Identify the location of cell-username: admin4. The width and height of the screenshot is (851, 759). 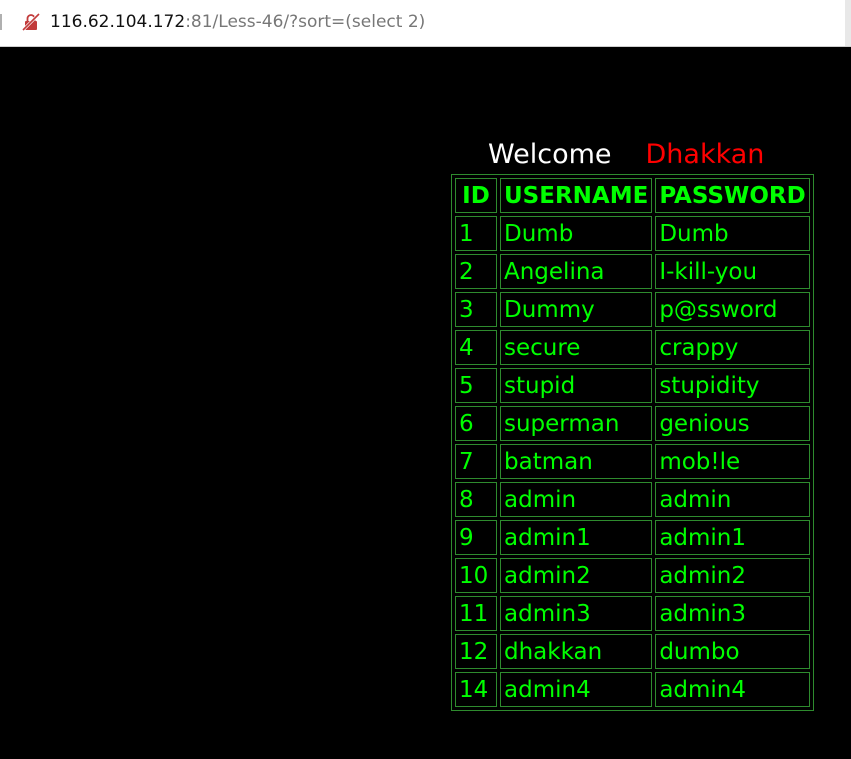
(576, 689).